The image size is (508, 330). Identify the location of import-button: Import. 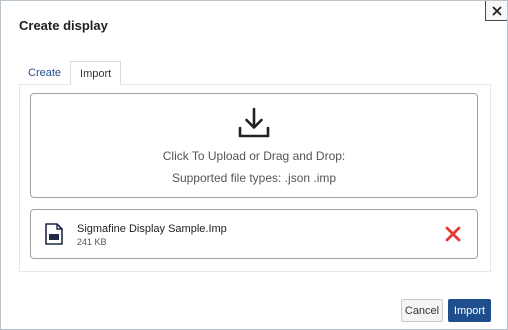
(469, 310).